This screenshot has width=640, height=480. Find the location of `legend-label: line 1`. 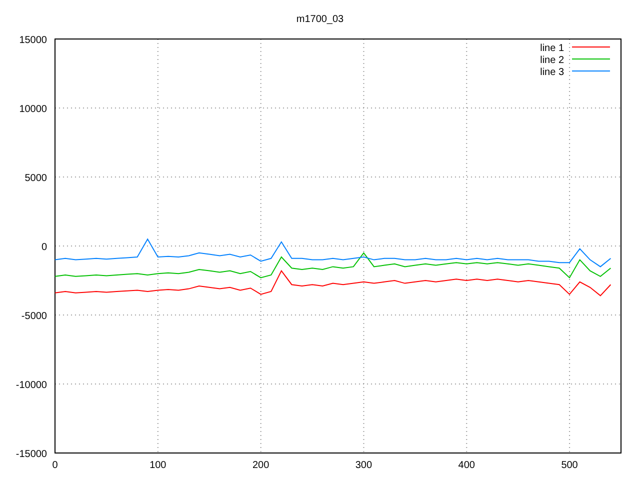

legend-label: line 1 is located at coordinates (552, 48).